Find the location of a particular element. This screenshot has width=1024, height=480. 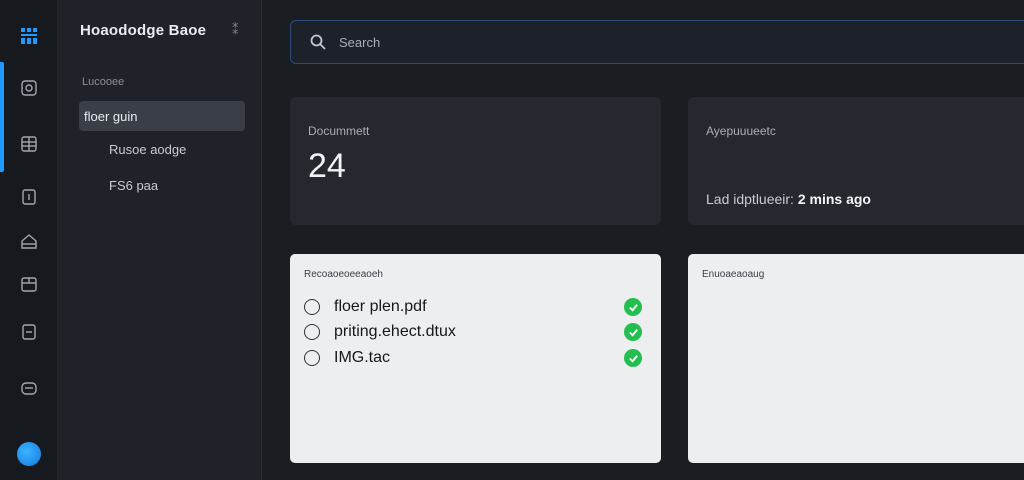

last-updated-value: 2 mins ago is located at coordinates (834, 199).